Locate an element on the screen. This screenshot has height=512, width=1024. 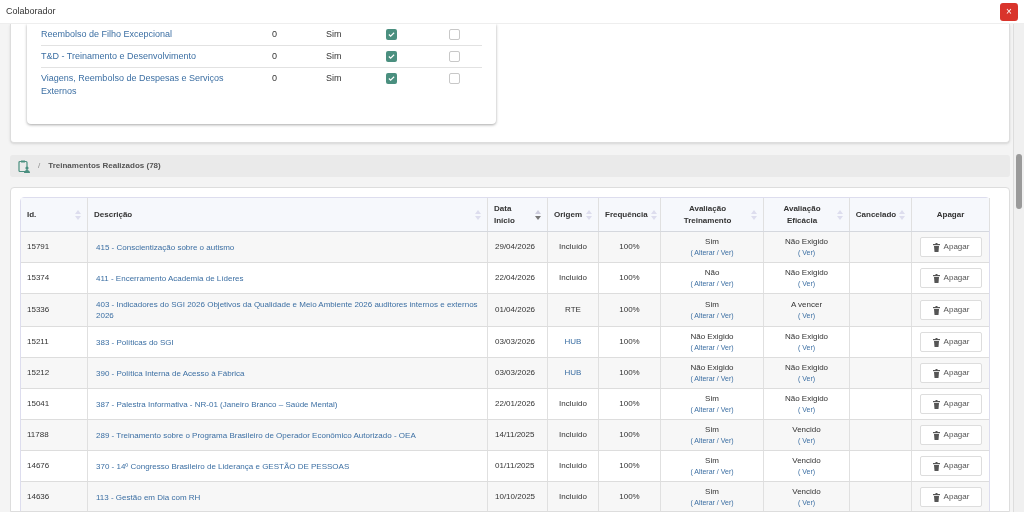
training-link: 289 - Treinamento sobre o Programa Brasileiro de Operador Econômico Autorizado - OEA is located at coordinates (256, 435).